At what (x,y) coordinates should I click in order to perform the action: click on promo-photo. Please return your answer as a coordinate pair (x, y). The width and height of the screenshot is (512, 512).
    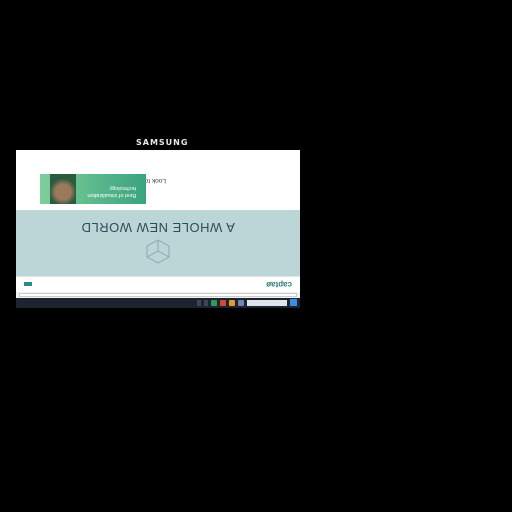
    Looking at the image, I should click on (63, 189).